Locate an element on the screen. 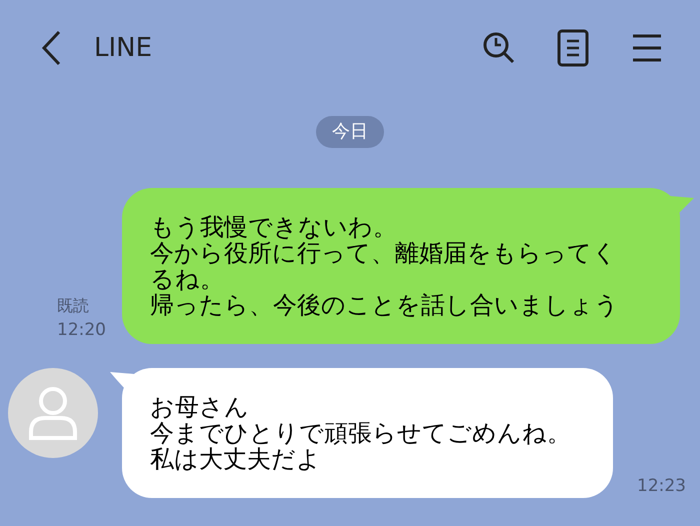 This screenshot has width=700, height=526. message-text: お母さん is located at coordinates (200, 407).